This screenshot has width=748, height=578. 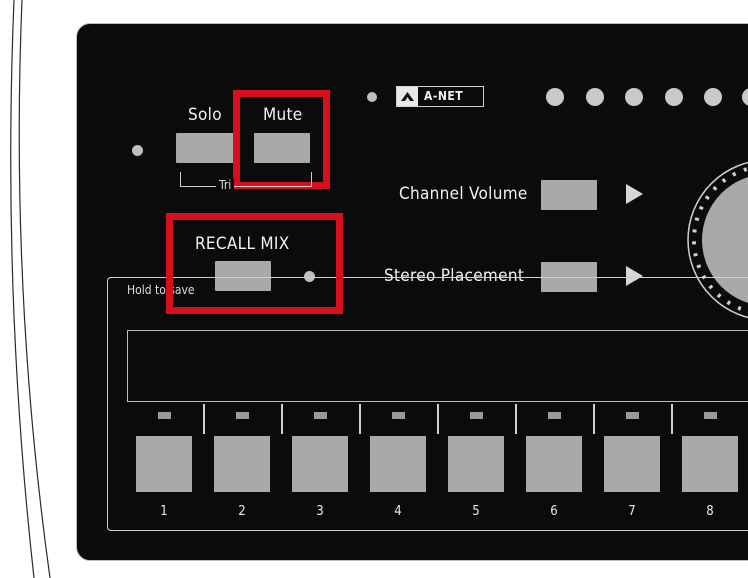 I want to click on recall-mix-highlight, so click(x=254, y=263).